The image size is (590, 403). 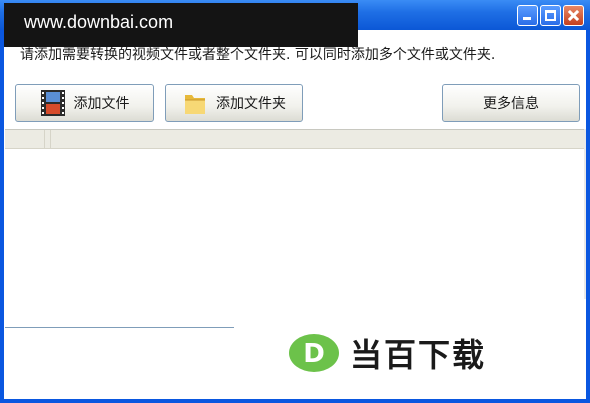 I want to click on list-right-edge, so click(x=585, y=214).